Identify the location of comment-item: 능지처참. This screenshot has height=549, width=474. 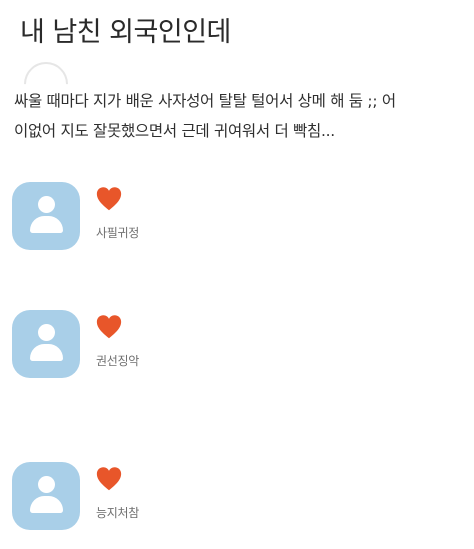
(232, 497).